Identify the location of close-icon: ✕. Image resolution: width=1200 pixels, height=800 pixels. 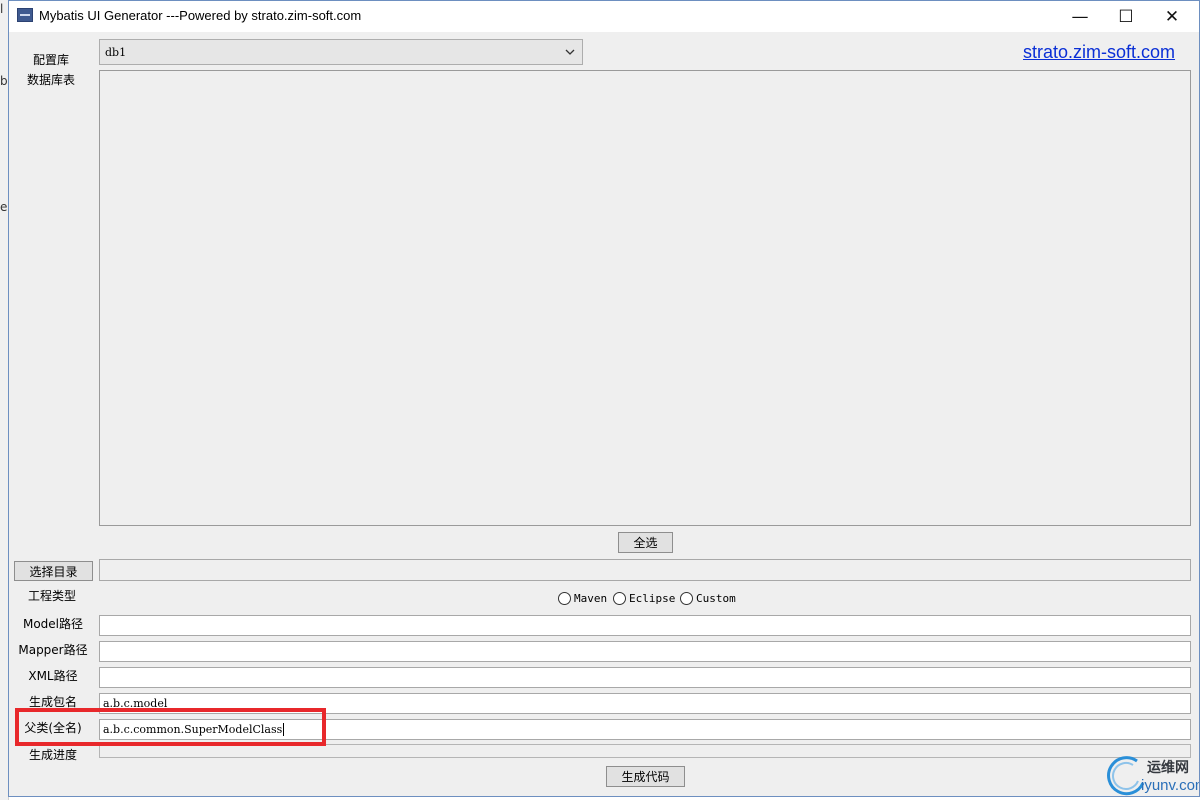
(1172, 16).